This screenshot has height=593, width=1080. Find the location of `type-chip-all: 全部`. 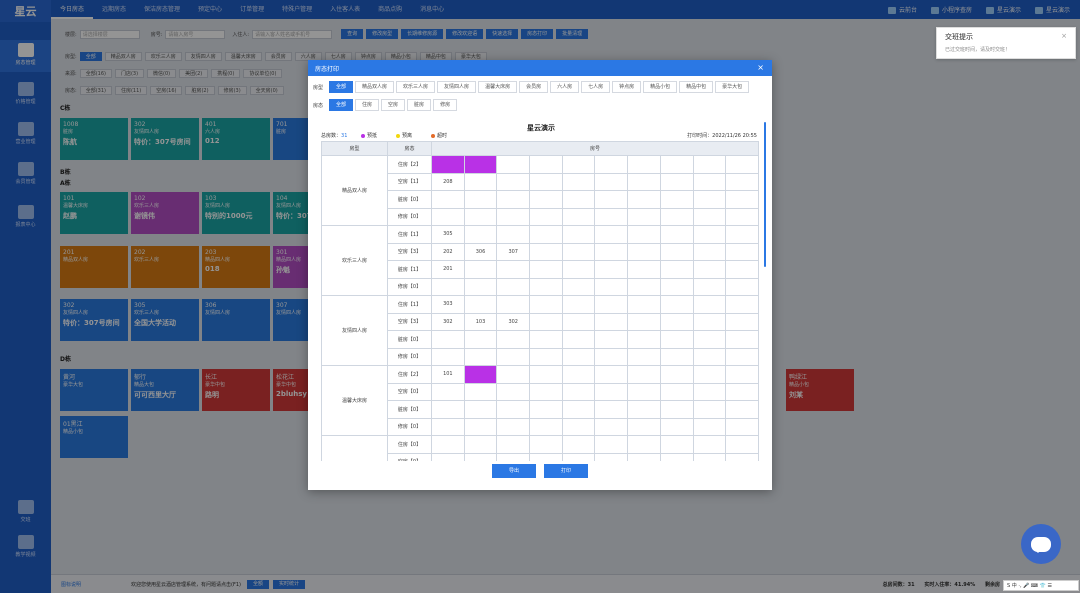

type-chip-all: 全部 is located at coordinates (341, 87).